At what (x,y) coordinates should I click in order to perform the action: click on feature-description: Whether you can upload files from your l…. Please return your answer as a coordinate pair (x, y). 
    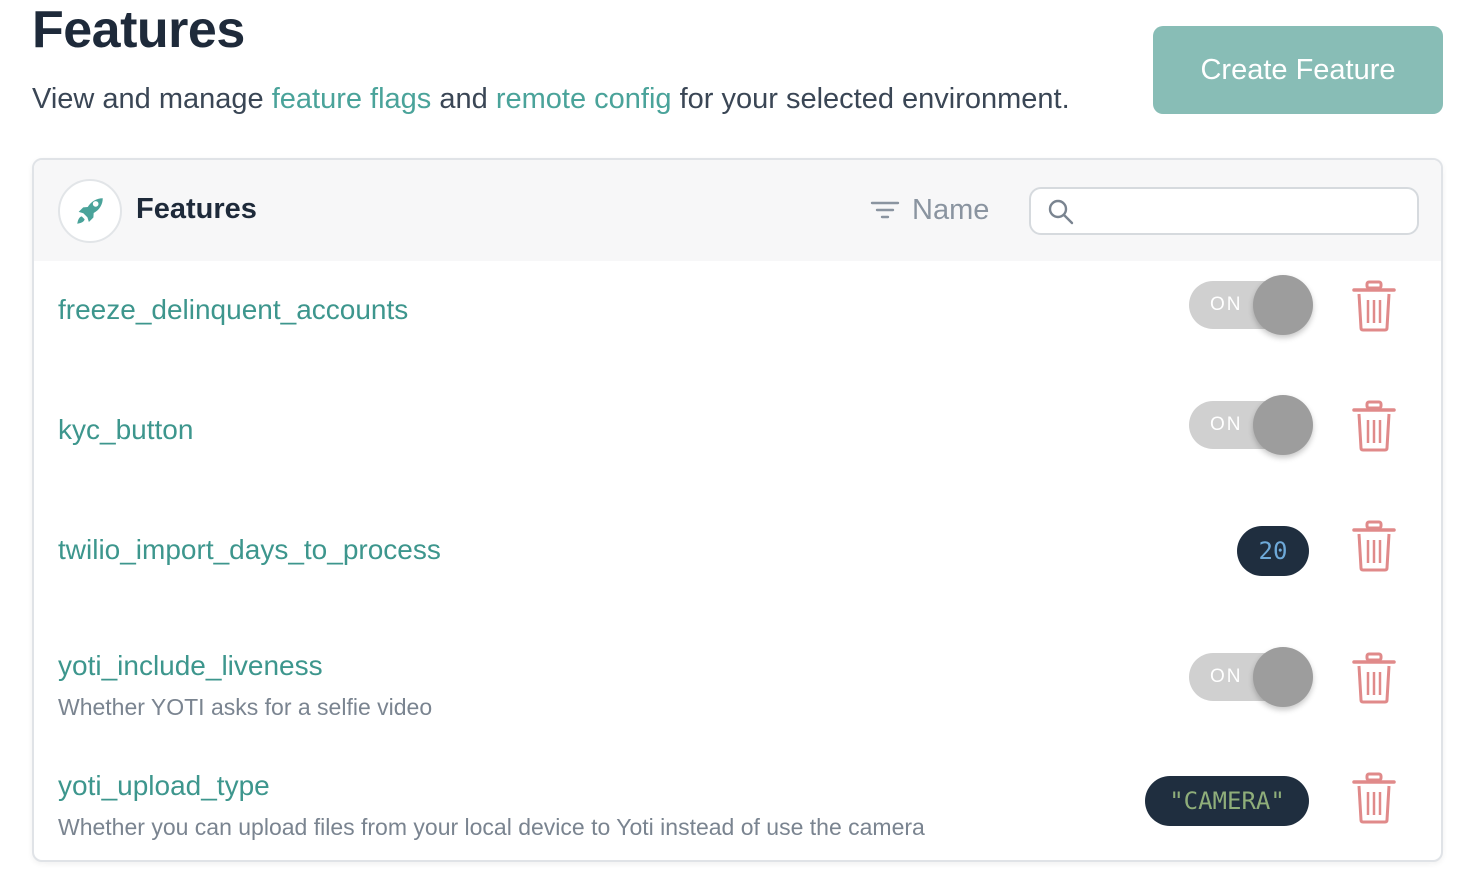
    Looking at the image, I should click on (491, 827).